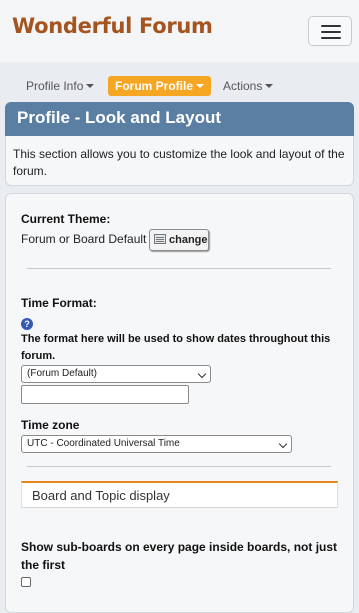 Image resolution: width=359 pixels, height=613 pixels. I want to click on section-title: Board and Topic display, so click(101, 495).